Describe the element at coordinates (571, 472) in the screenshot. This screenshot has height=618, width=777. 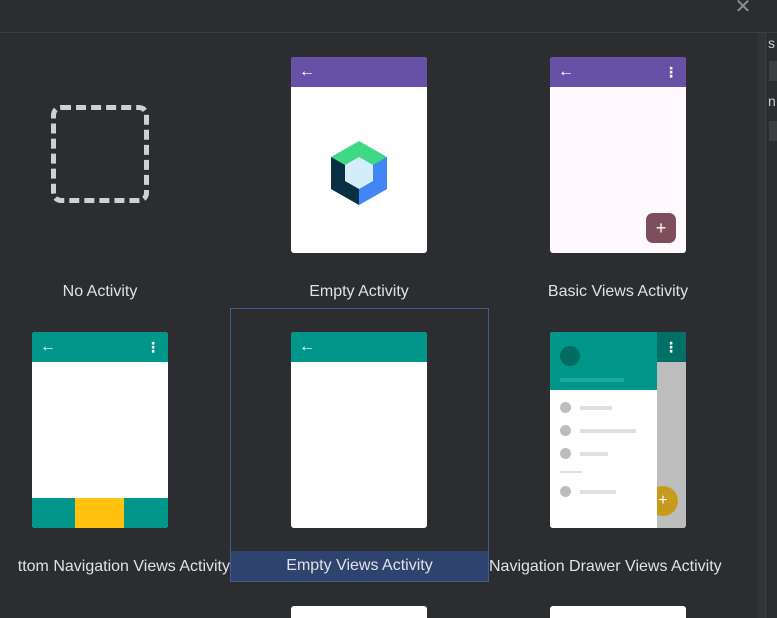
I see `drawer-divider` at that location.